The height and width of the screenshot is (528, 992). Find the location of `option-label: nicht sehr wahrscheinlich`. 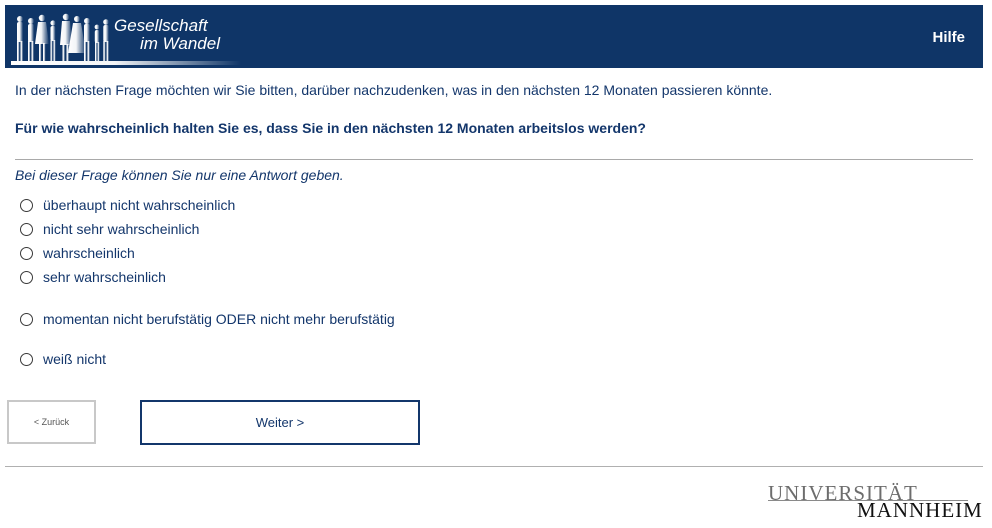

option-label: nicht sehr wahrscheinlich is located at coordinates (121, 229).